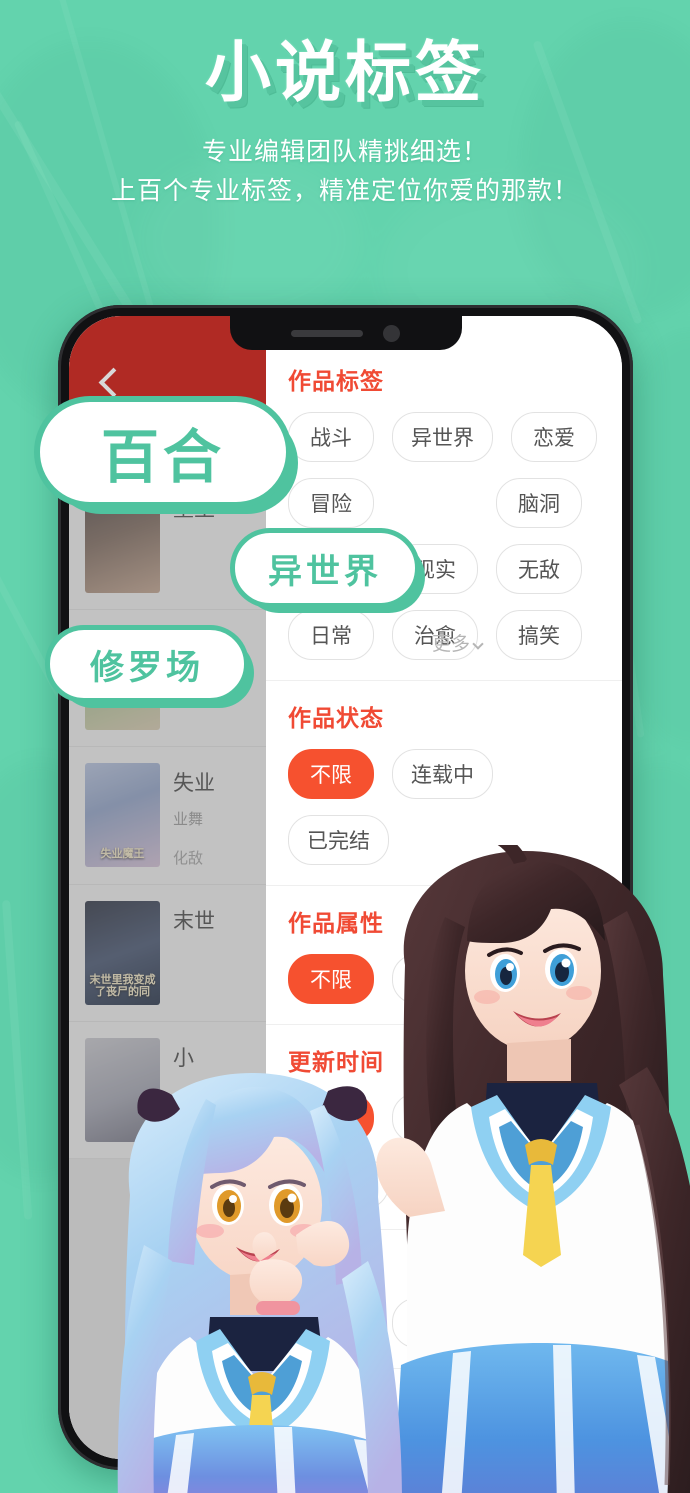  I want to click on filter-section-word-count: 作品字数 不限 50万字以下, so click(444, 1299).